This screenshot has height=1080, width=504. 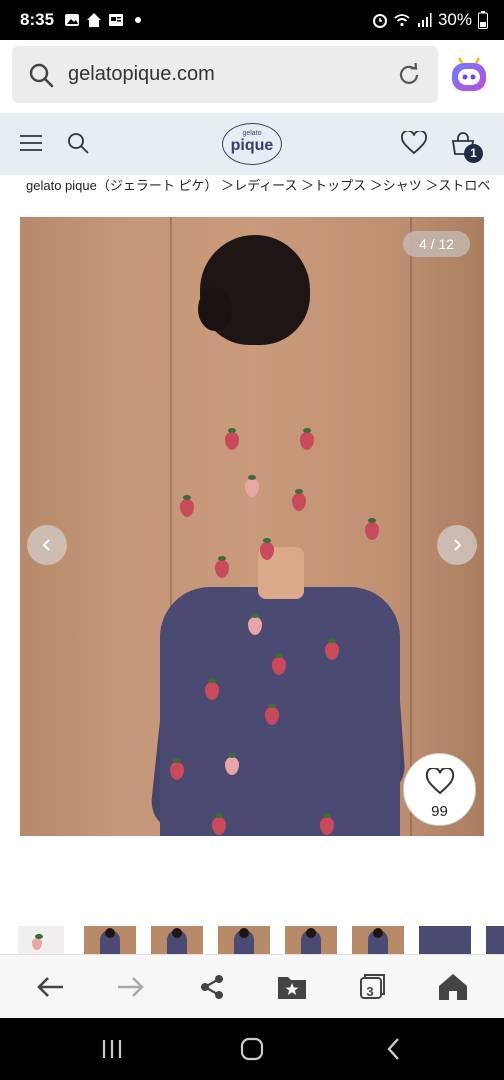 What do you see at coordinates (411, 526) in the screenshot?
I see `wall-panel-line` at bounding box center [411, 526].